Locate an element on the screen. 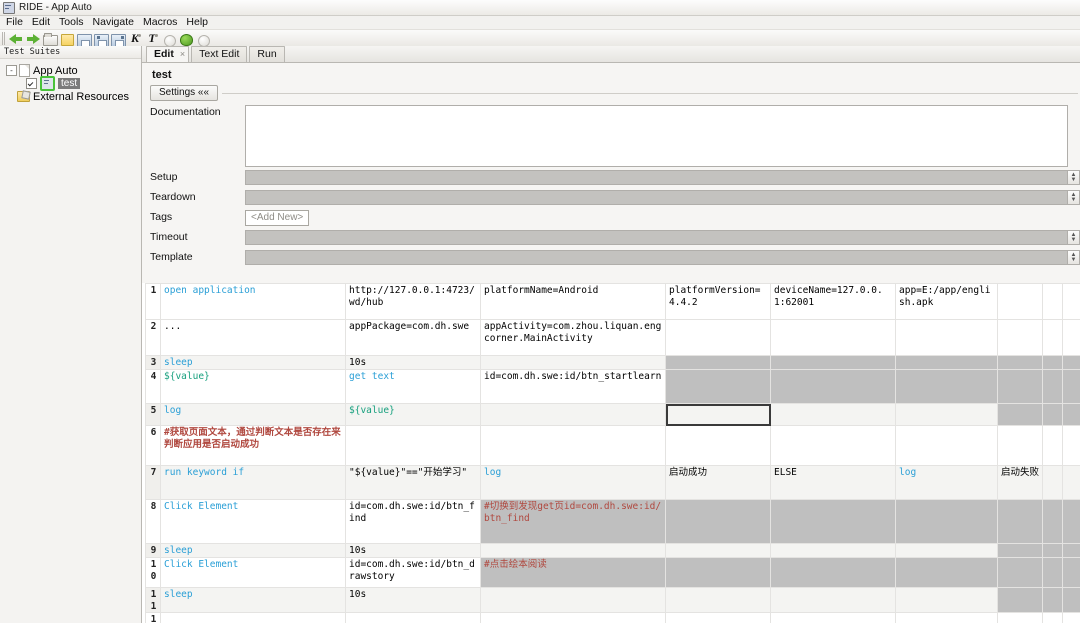 This screenshot has width=1080, height=623. debug-icon is located at coordinates (186, 39).